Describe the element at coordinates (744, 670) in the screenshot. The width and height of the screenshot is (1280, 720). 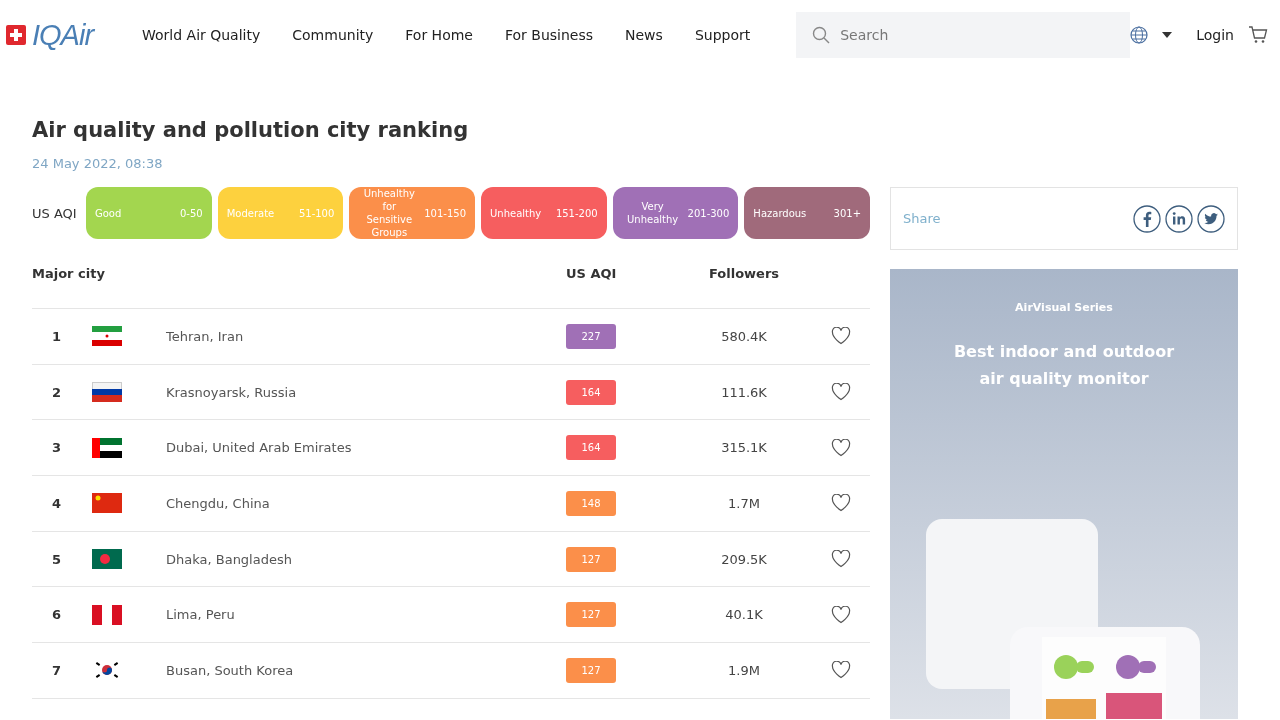
I see `followers-count: 1.9M` at that location.